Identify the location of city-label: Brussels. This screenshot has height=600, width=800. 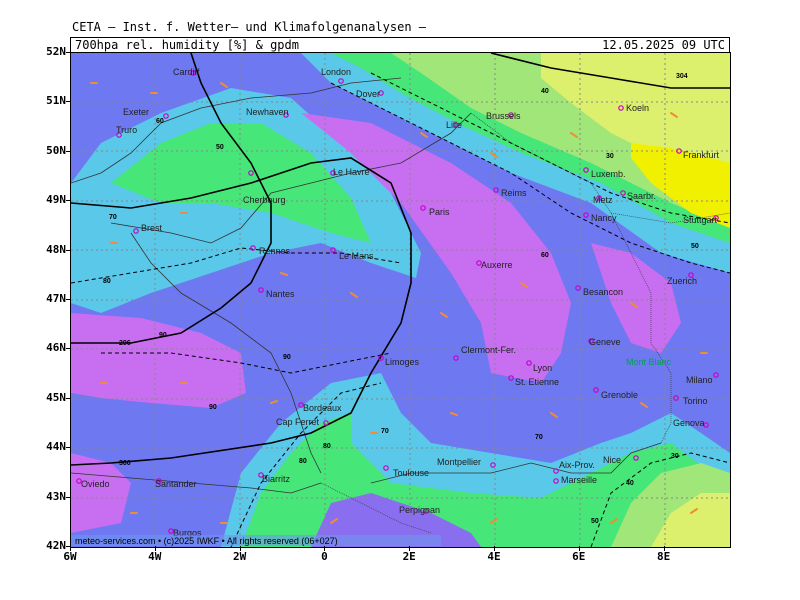
(503, 116).